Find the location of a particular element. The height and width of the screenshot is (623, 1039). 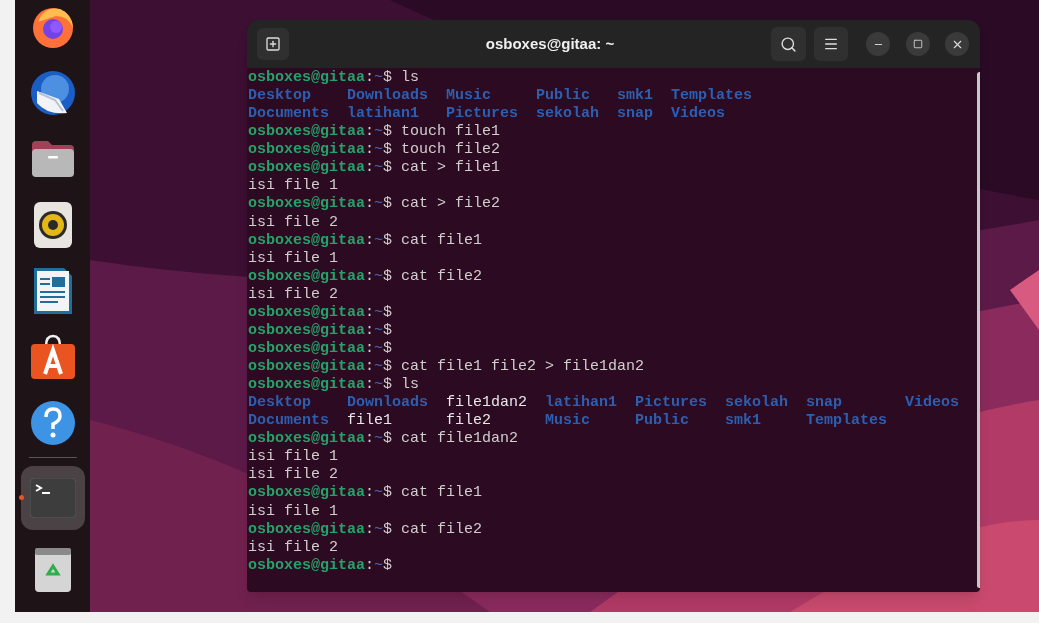

maximize-icon is located at coordinates (918, 44).